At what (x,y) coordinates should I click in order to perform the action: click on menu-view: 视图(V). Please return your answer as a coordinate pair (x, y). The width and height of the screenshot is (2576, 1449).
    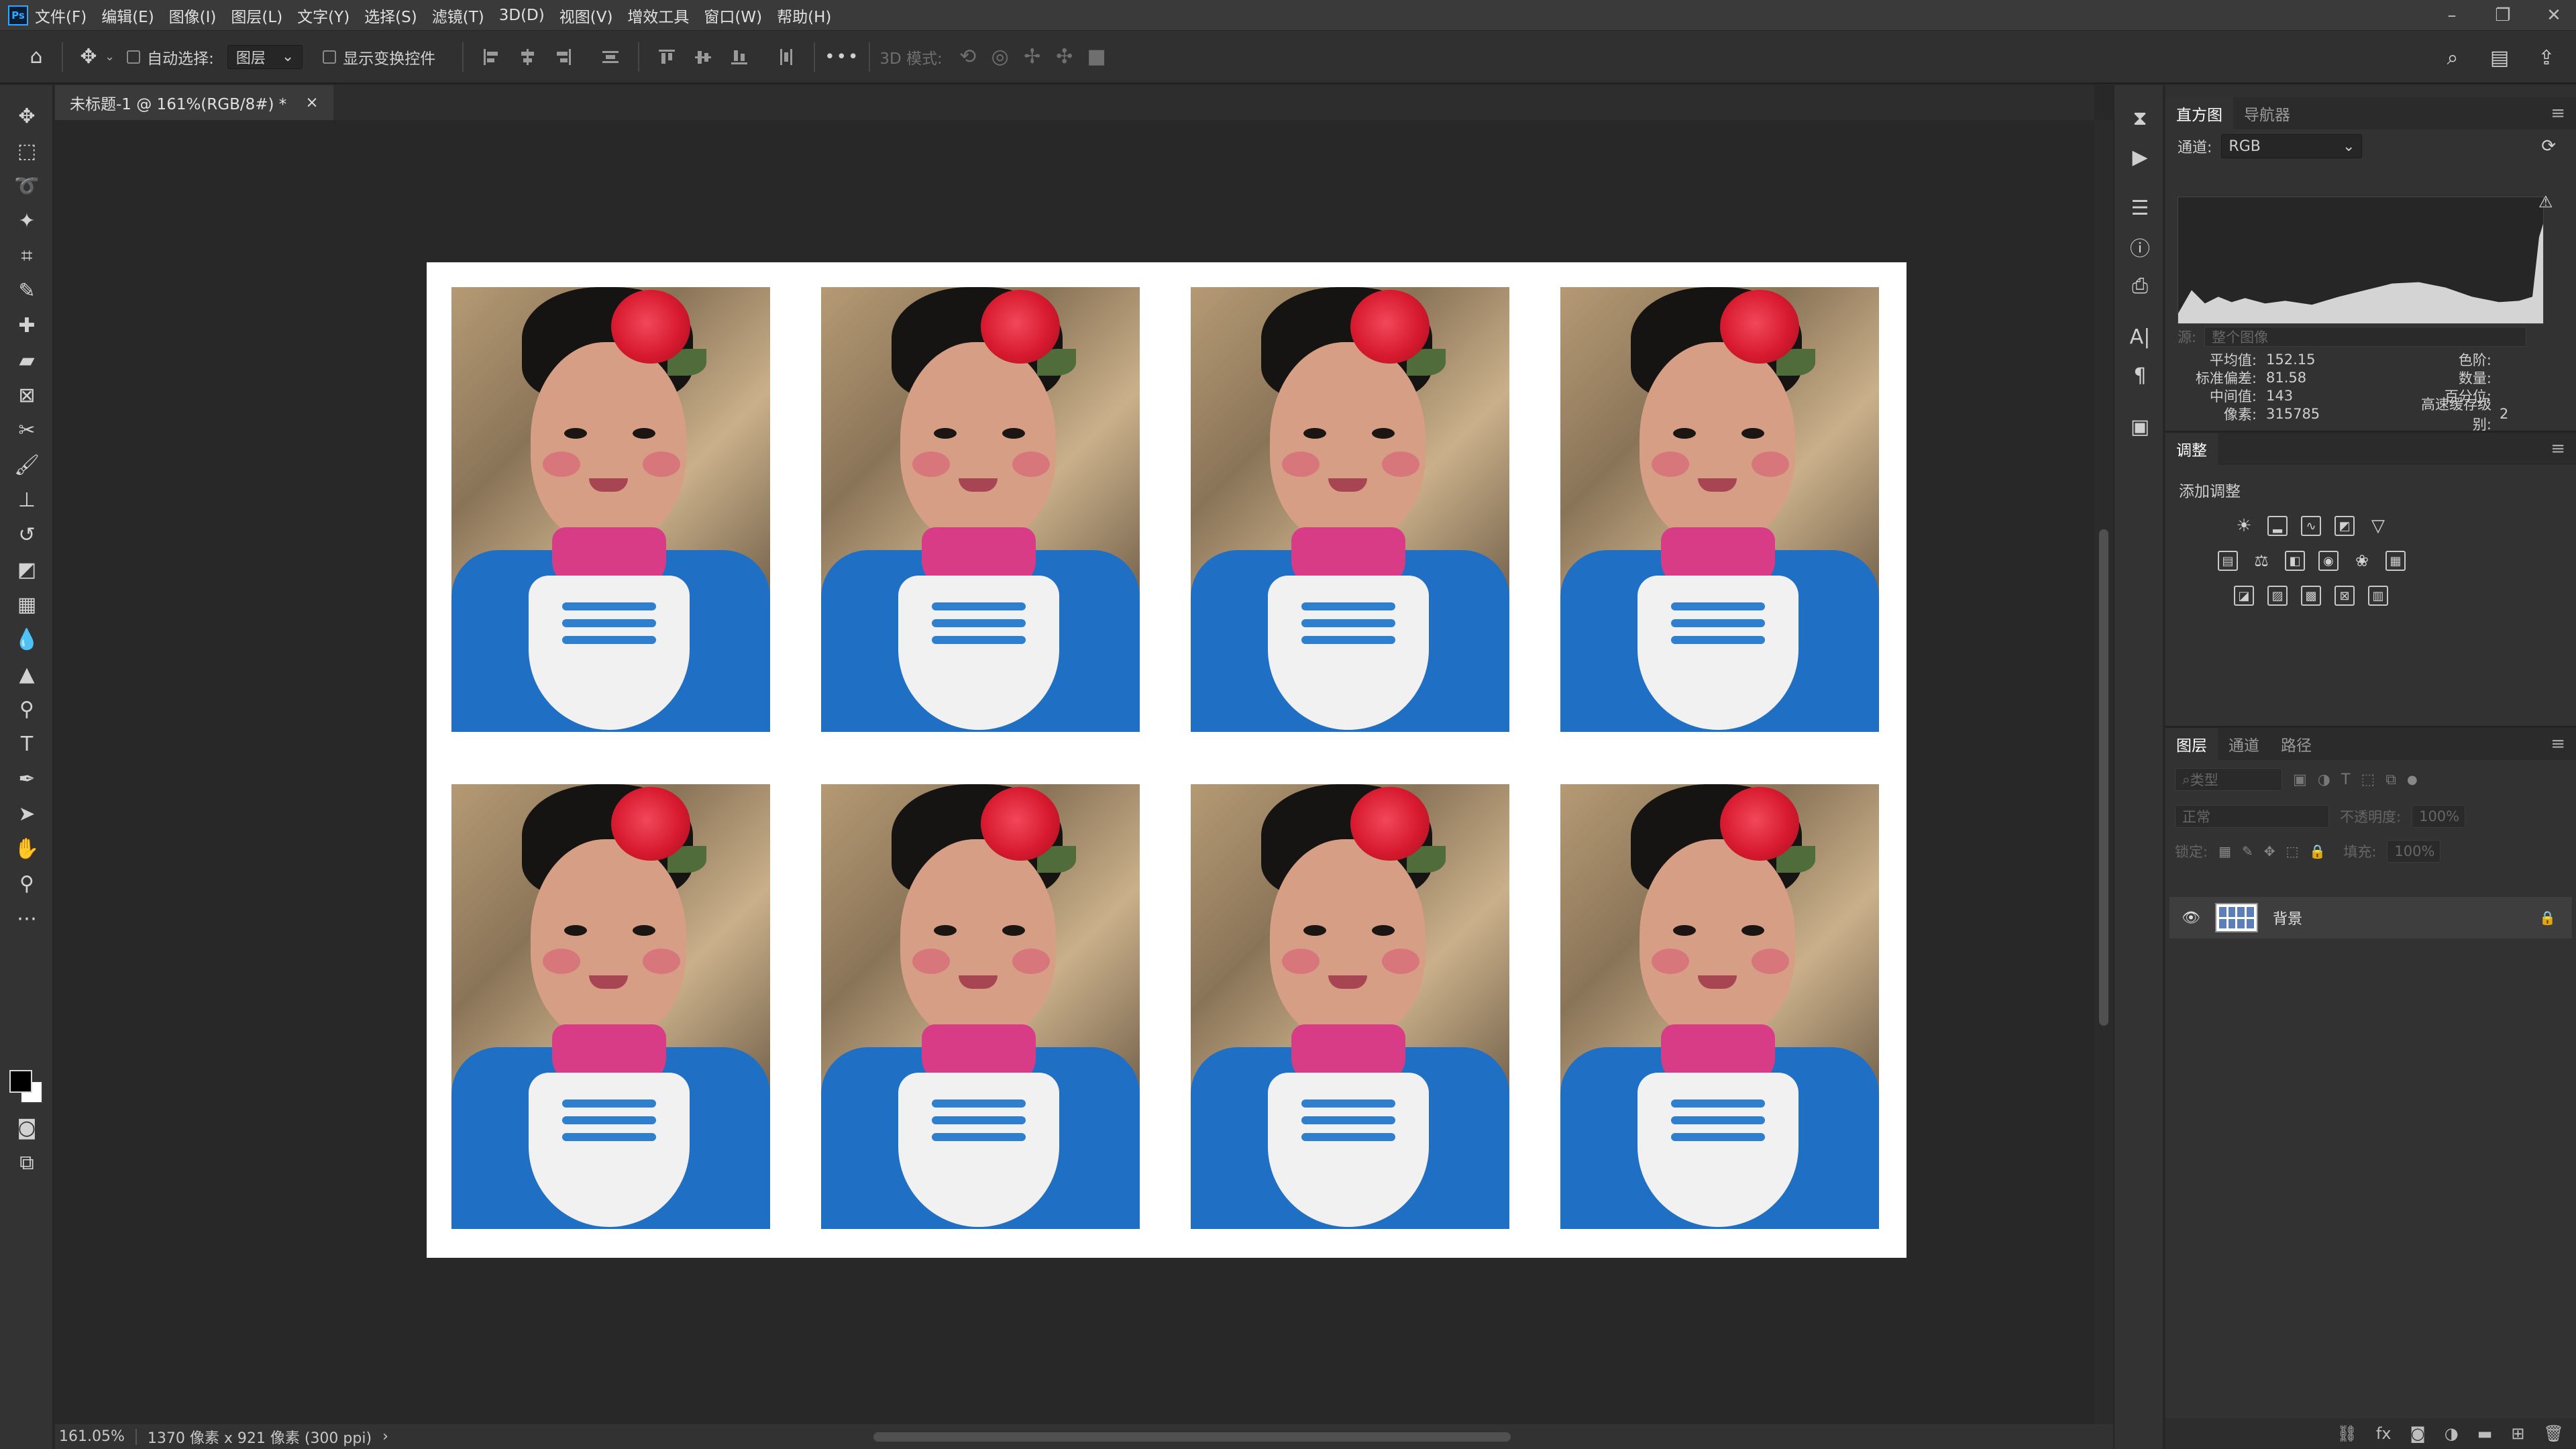
    Looking at the image, I should click on (586, 15).